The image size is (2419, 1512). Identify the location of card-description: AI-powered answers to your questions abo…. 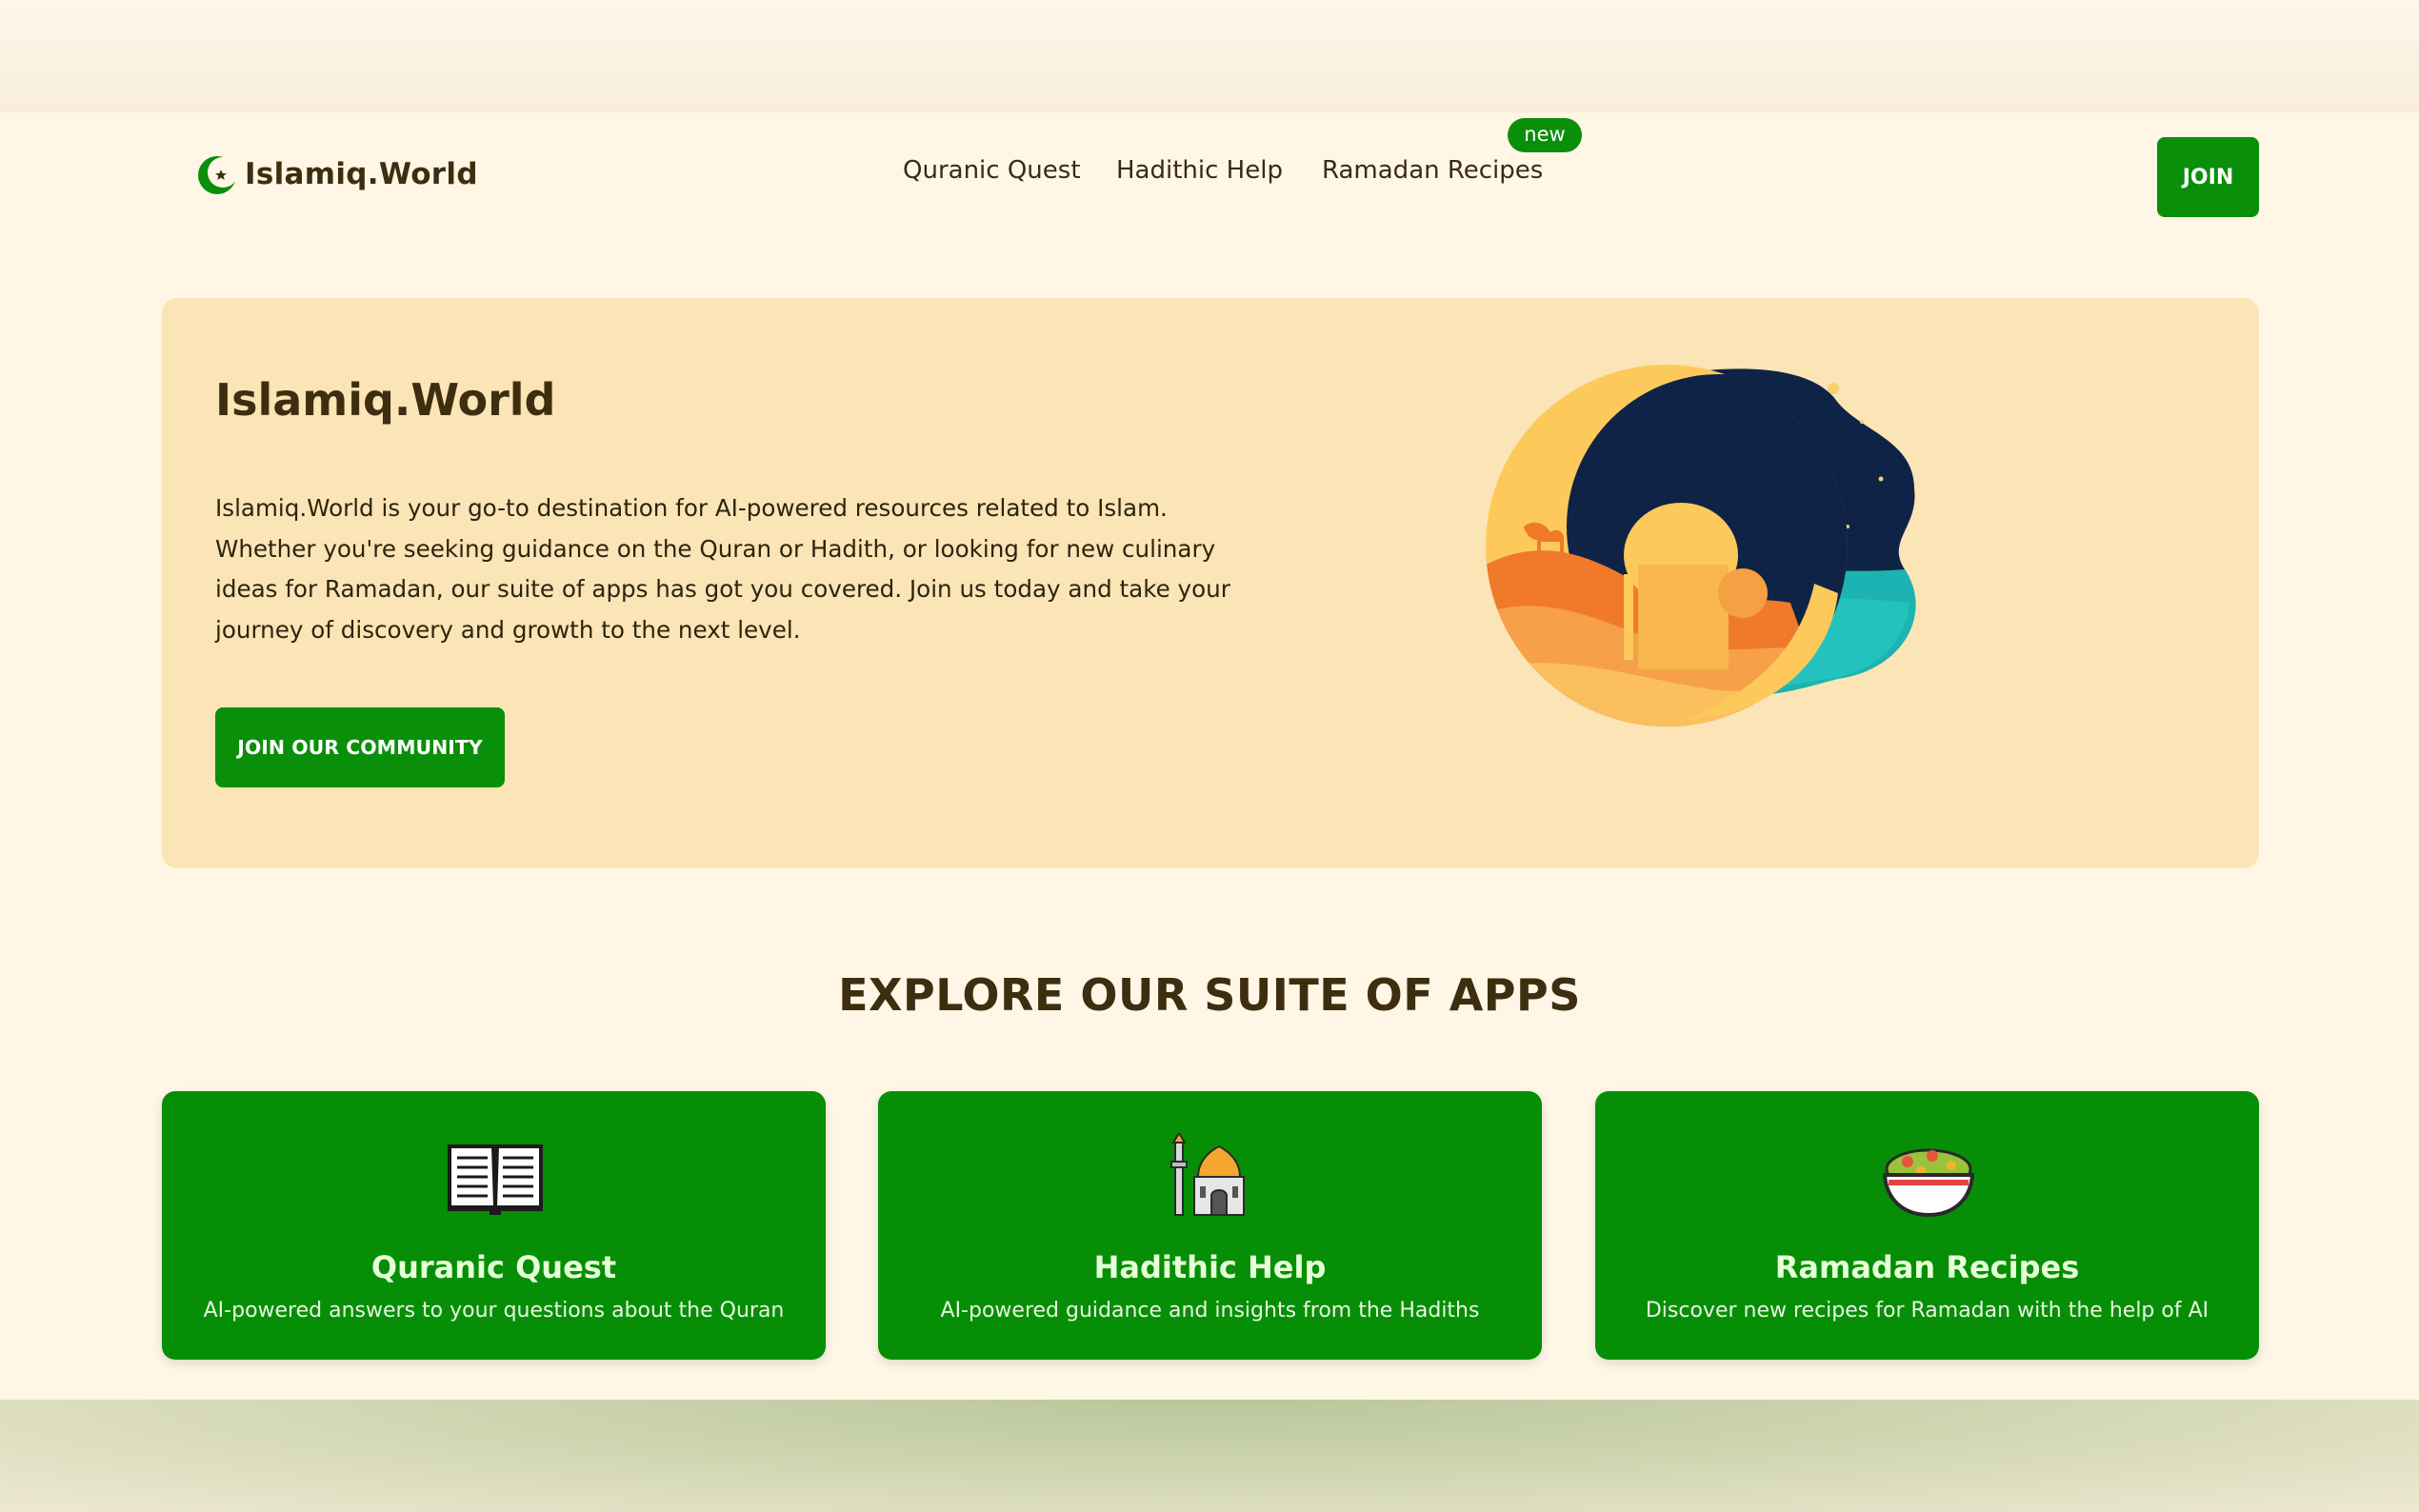
(494, 1311).